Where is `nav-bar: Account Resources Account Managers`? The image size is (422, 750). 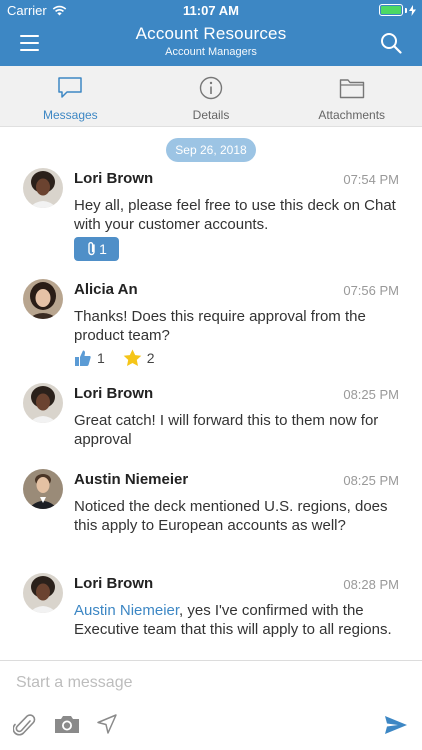 nav-bar: Account Resources Account Managers is located at coordinates (211, 44).